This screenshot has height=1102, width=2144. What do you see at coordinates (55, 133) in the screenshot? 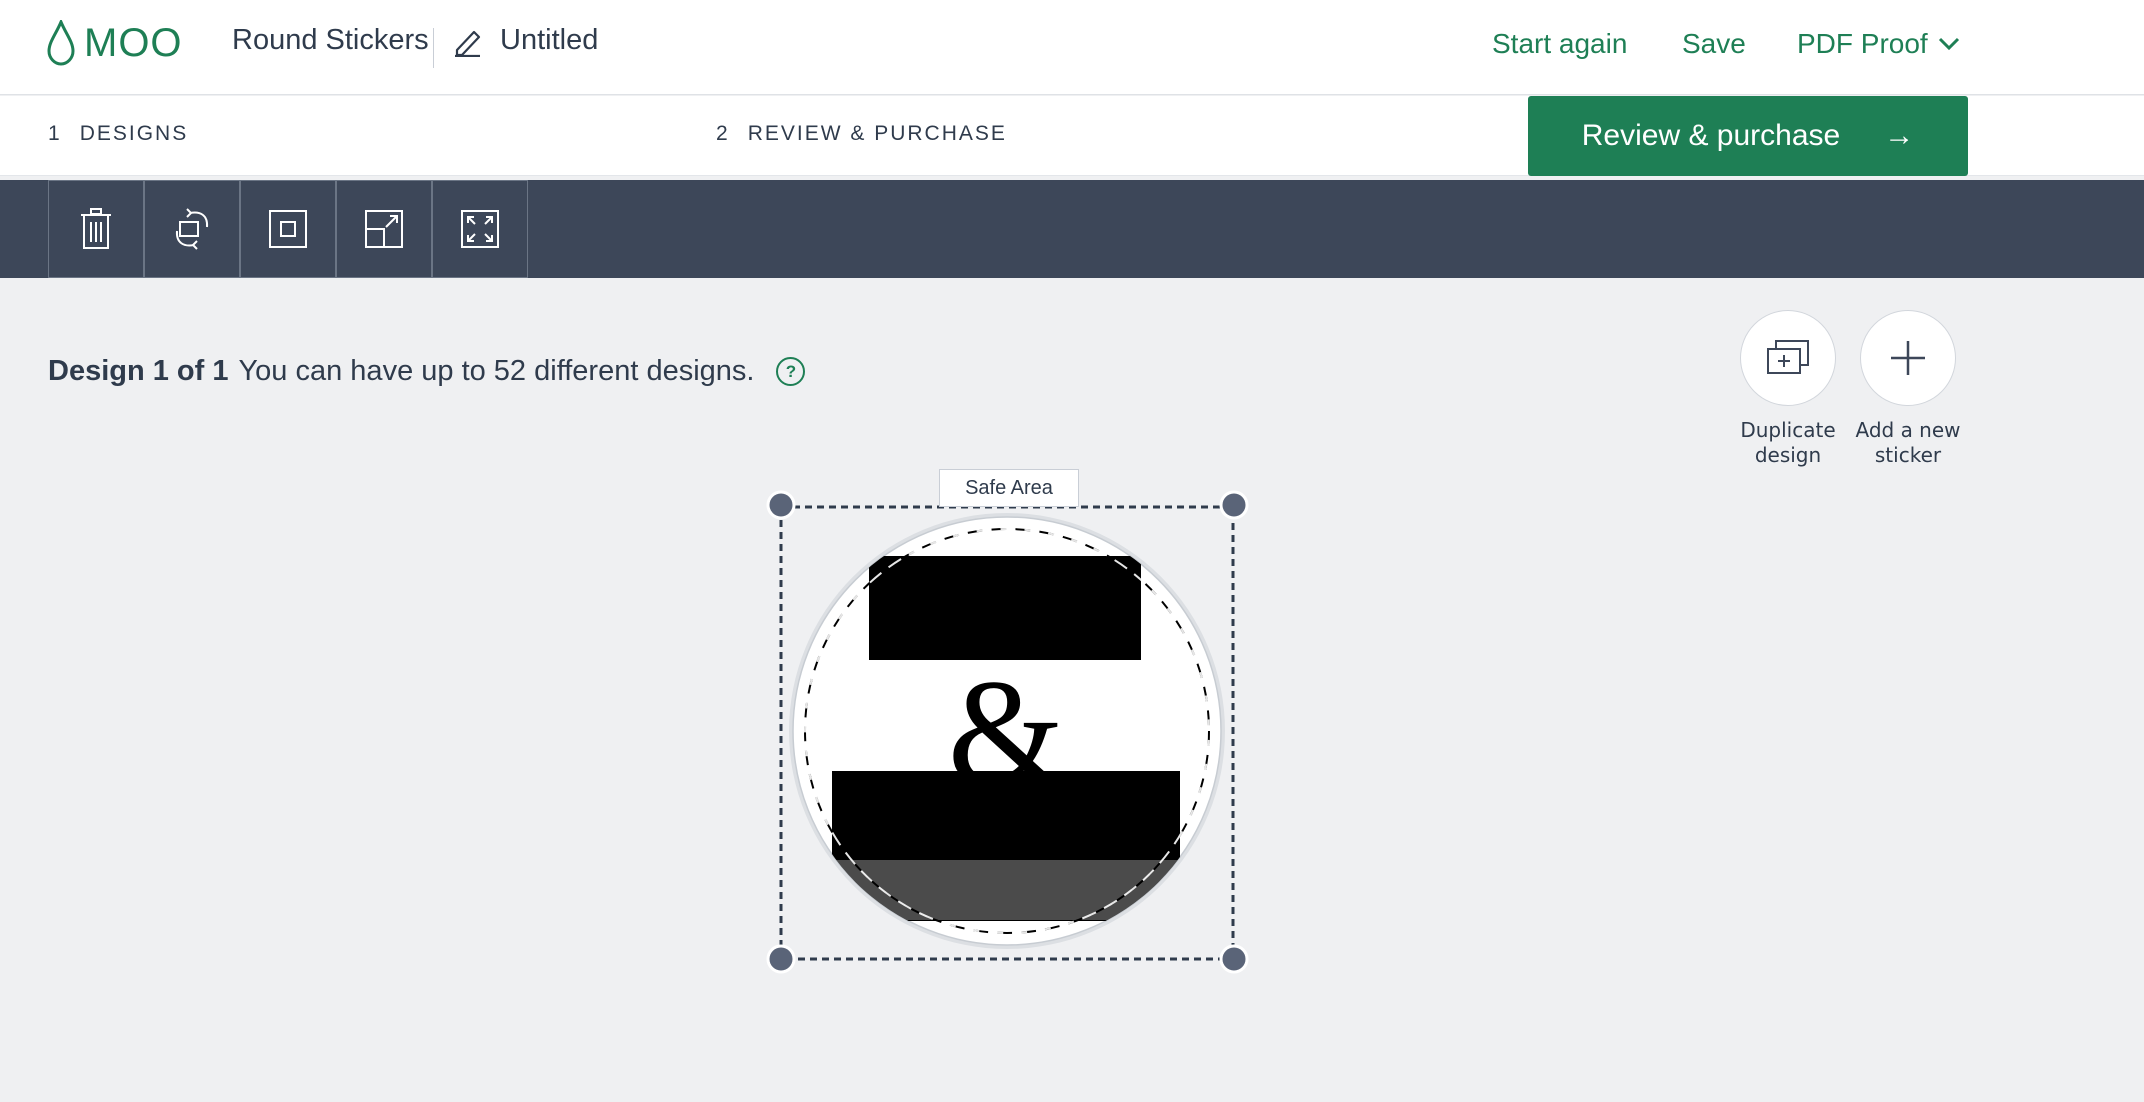
I see `step-number: 1` at bounding box center [55, 133].